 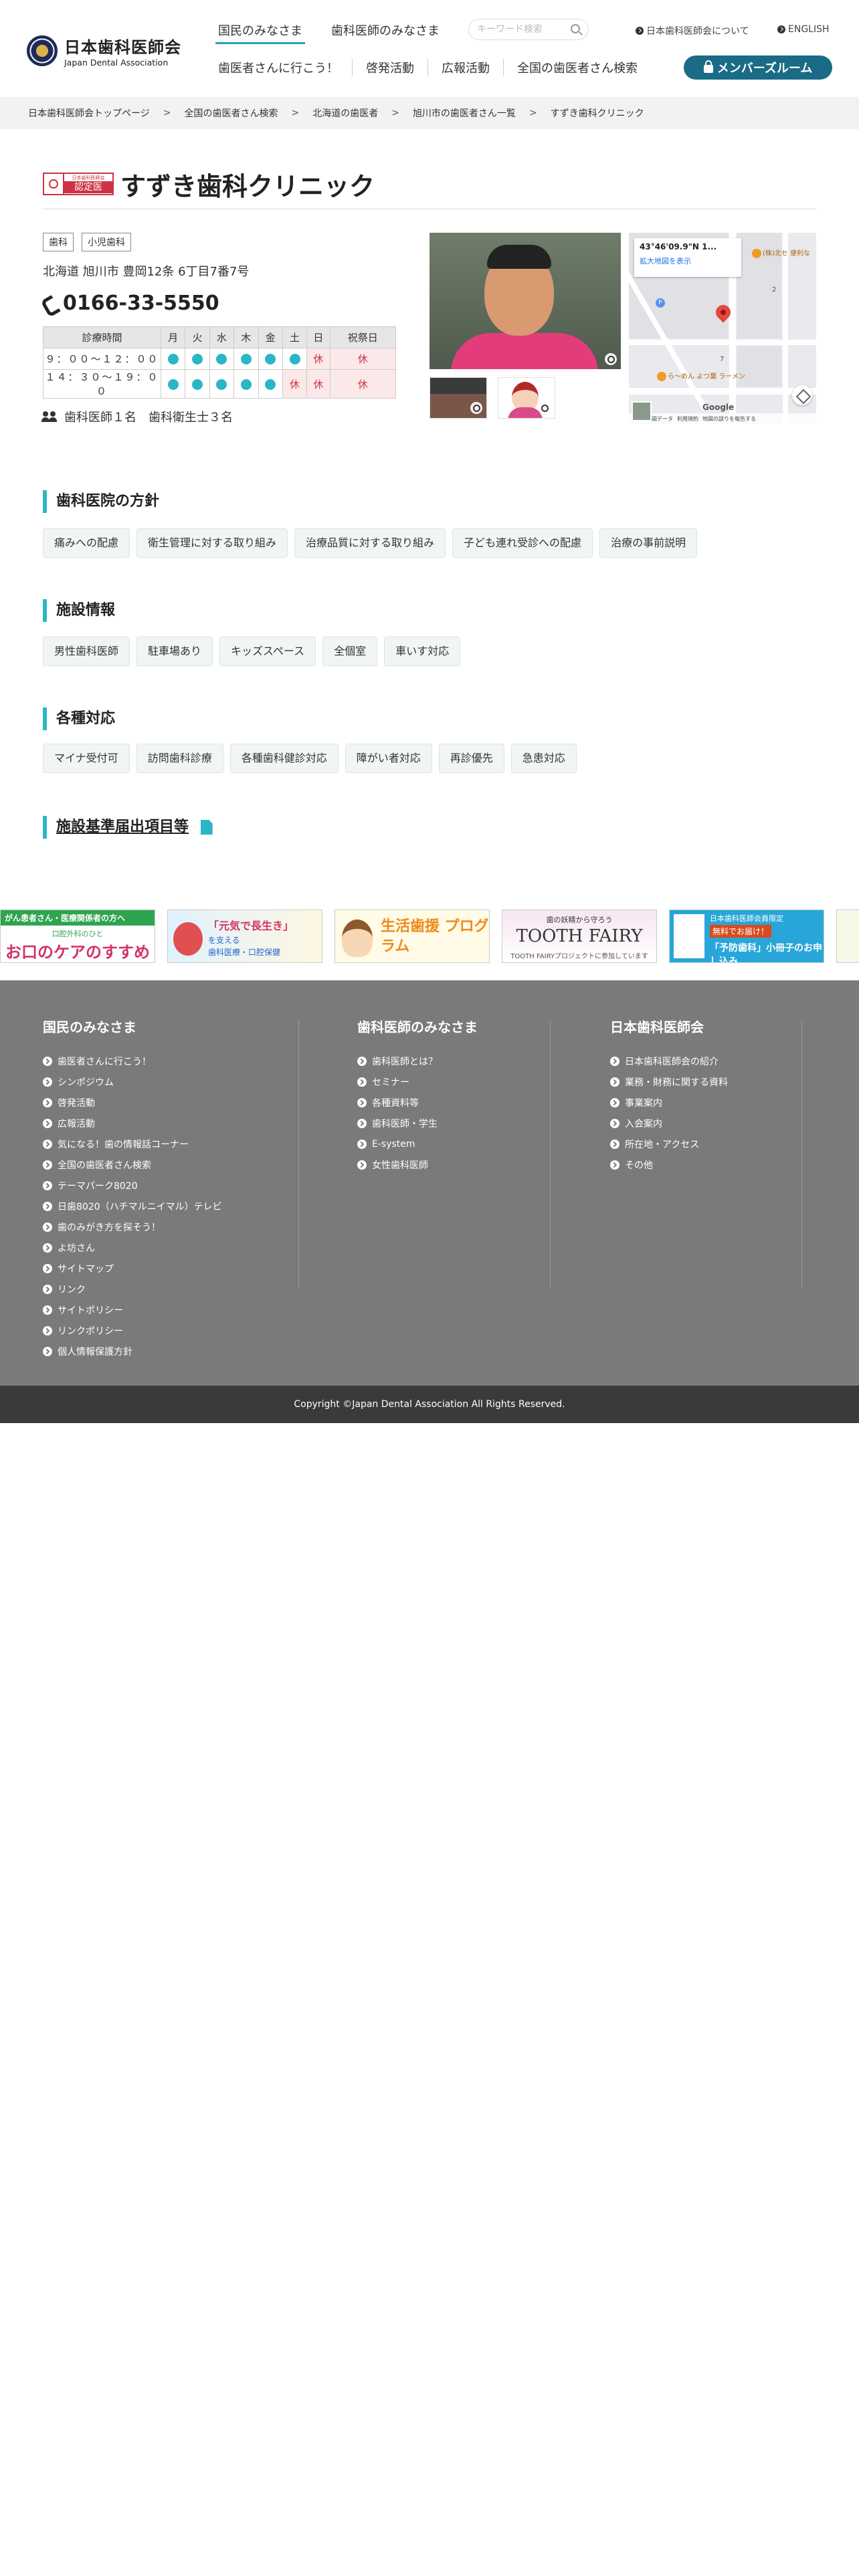 What do you see at coordinates (734, 1123) in the screenshot?
I see `footer-link: 入会案内` at bounding box center [734, 1123].